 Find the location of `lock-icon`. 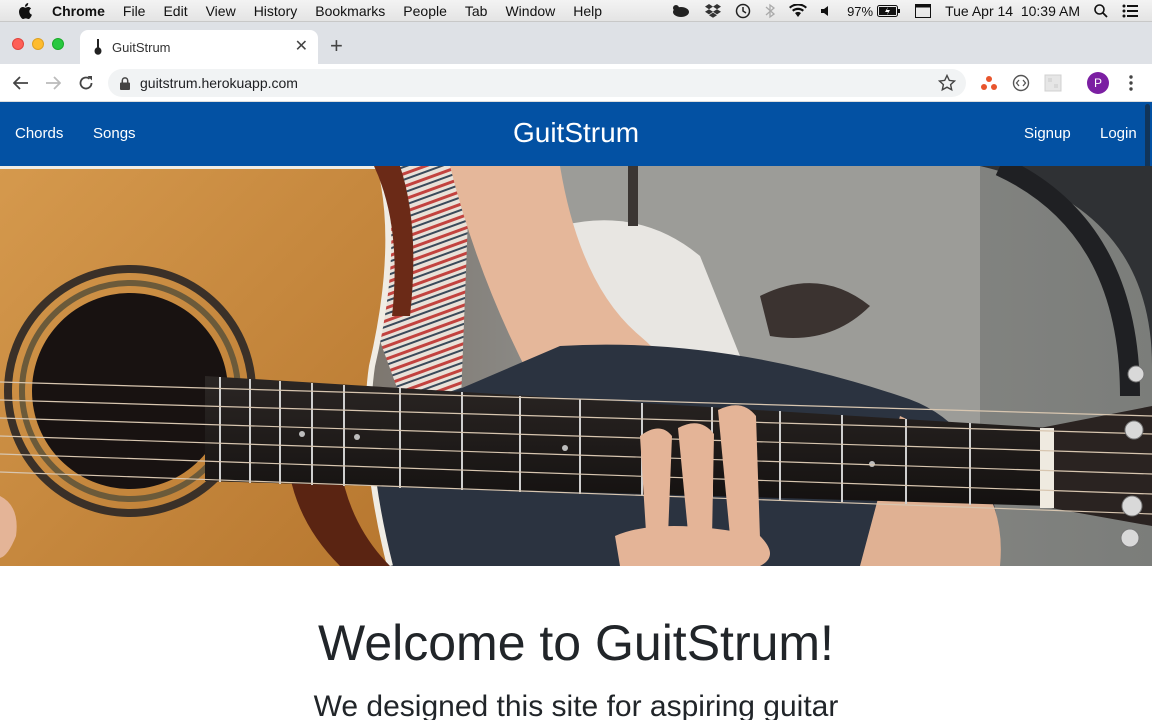

lock-icon is located at coordinates (125, 83).